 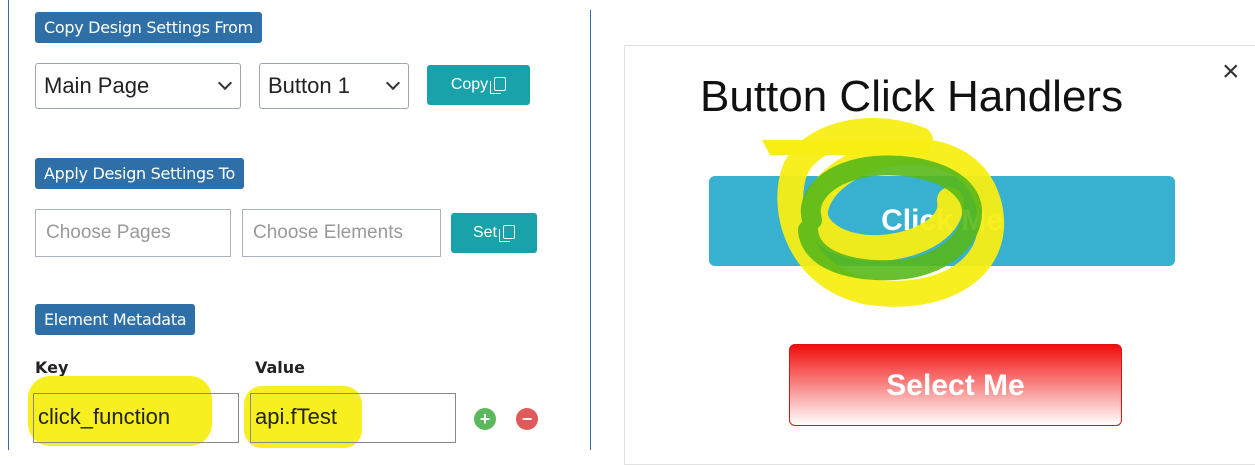 What do you see at coordinates (148, 27) in the screenshot?
I see `copy-settings-label: Copy Design Settings From` at bounding box center [148, 27].